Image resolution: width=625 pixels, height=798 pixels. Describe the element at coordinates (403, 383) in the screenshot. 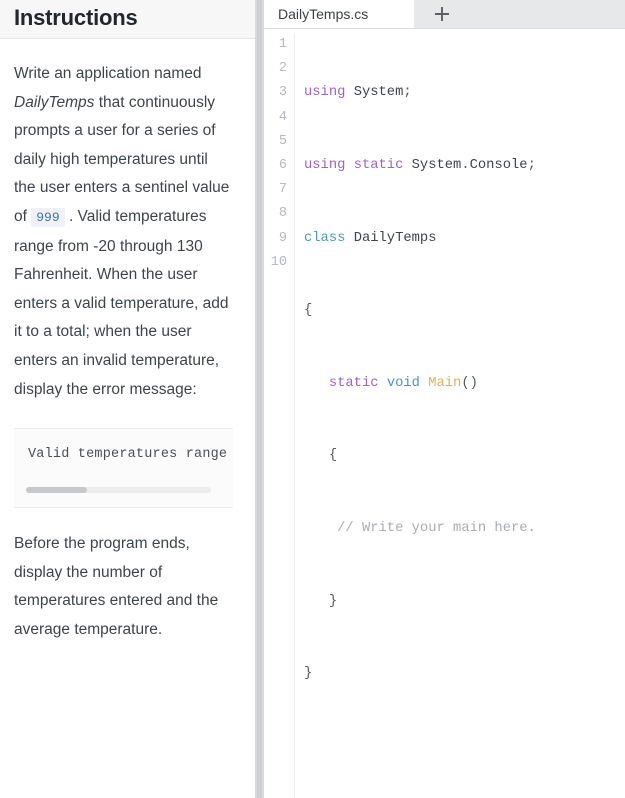

I see `code-line: static void Main()` at that location.